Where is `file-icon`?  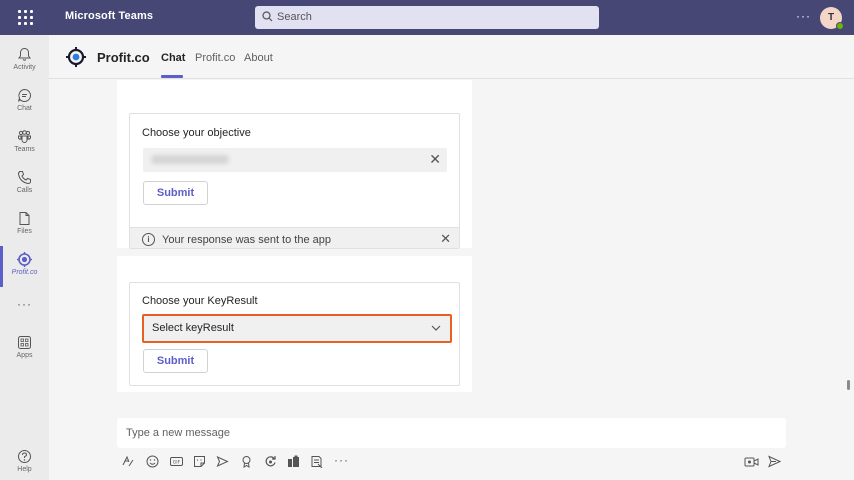 file-icon is located at coordinates (24, 218).